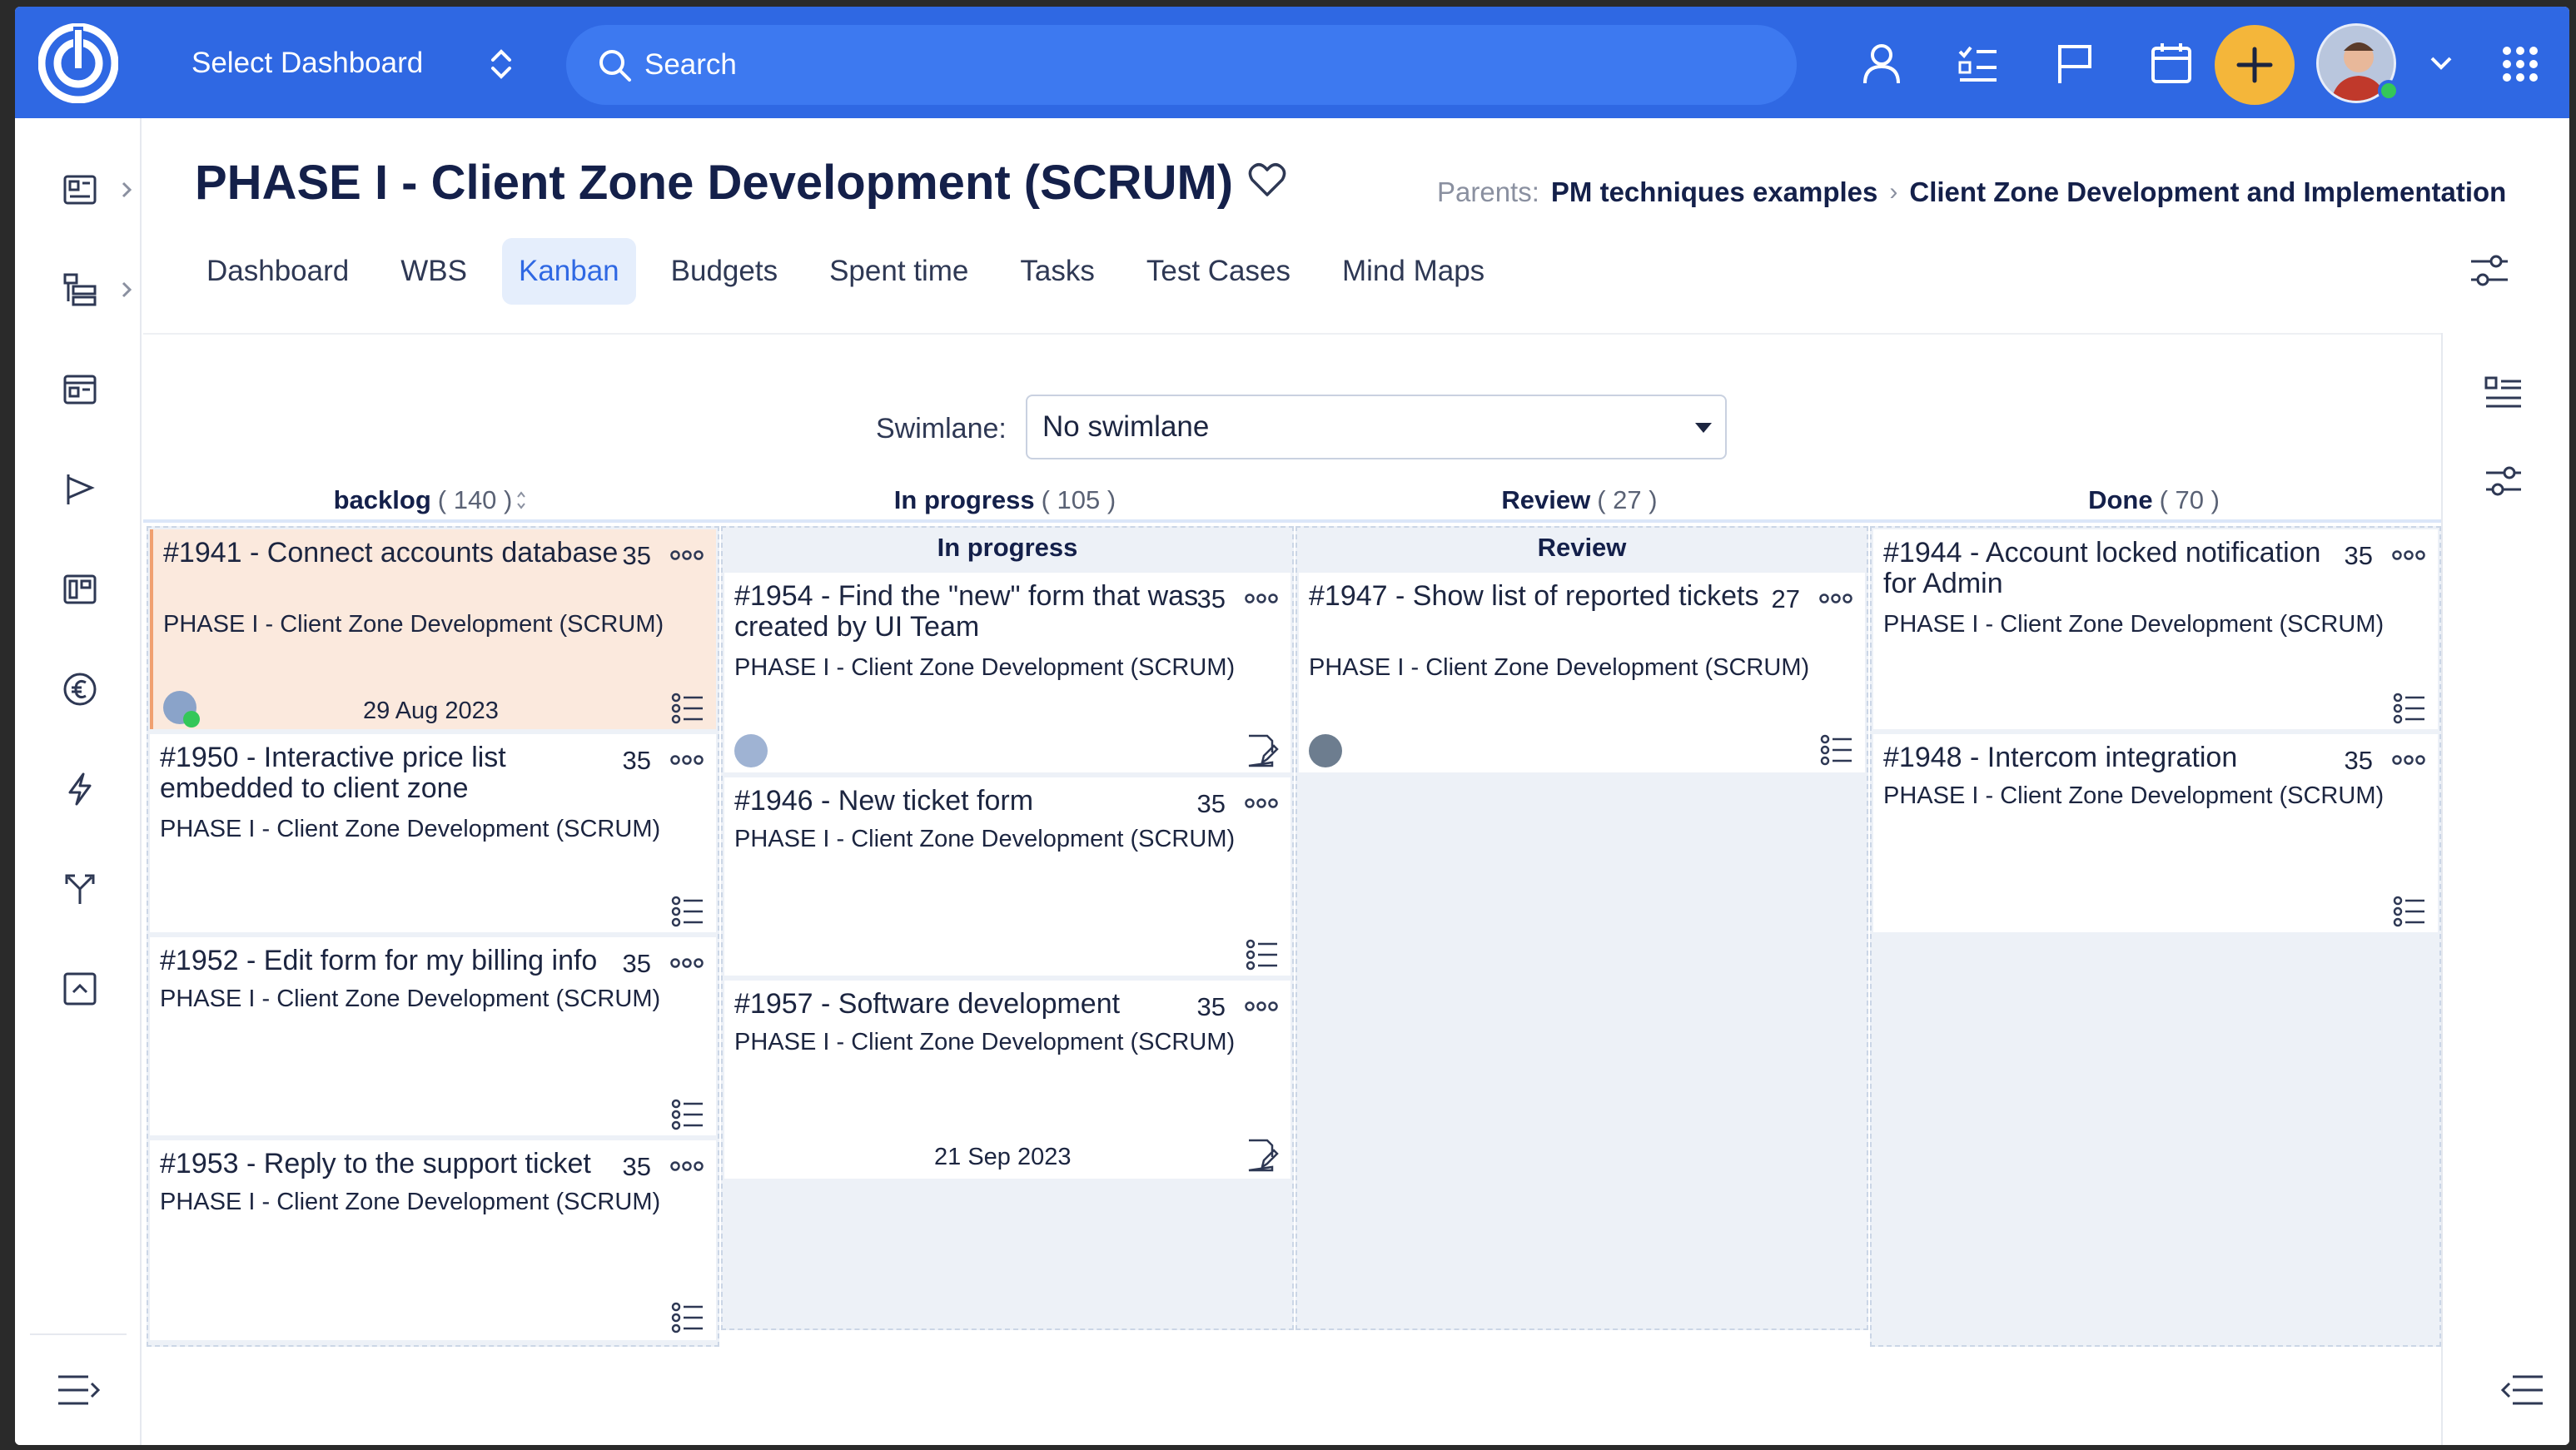 The height and width of the screenshot is (1450, 2576). I want to click on settings-sliders-icon, so click(2489, 271).